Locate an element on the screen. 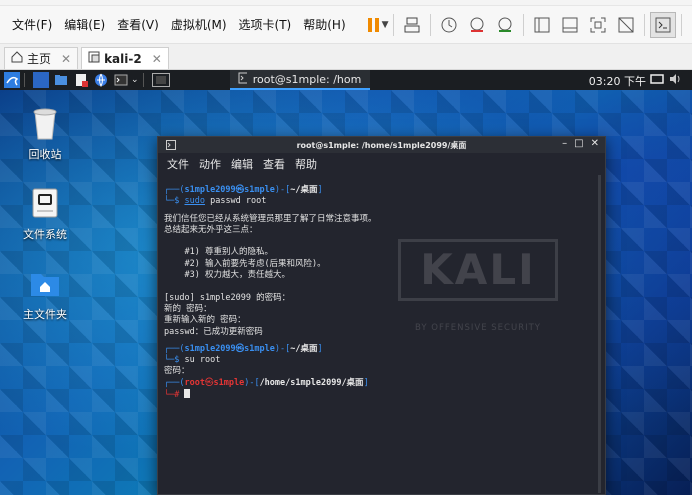 This screenshot has height=495, width=692. drive-icon is located at coordinates (45, 203).